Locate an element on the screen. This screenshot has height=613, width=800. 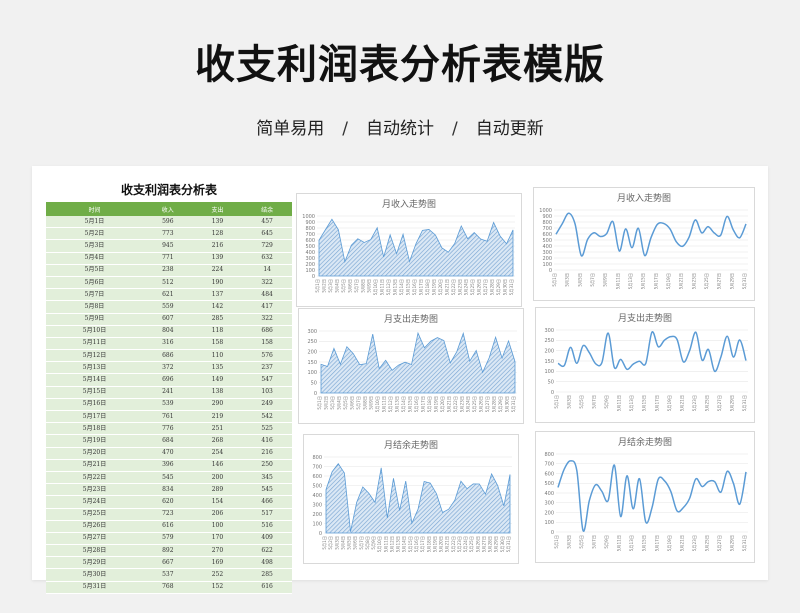
table-cell: 224 is located at coordinates (217, 270).